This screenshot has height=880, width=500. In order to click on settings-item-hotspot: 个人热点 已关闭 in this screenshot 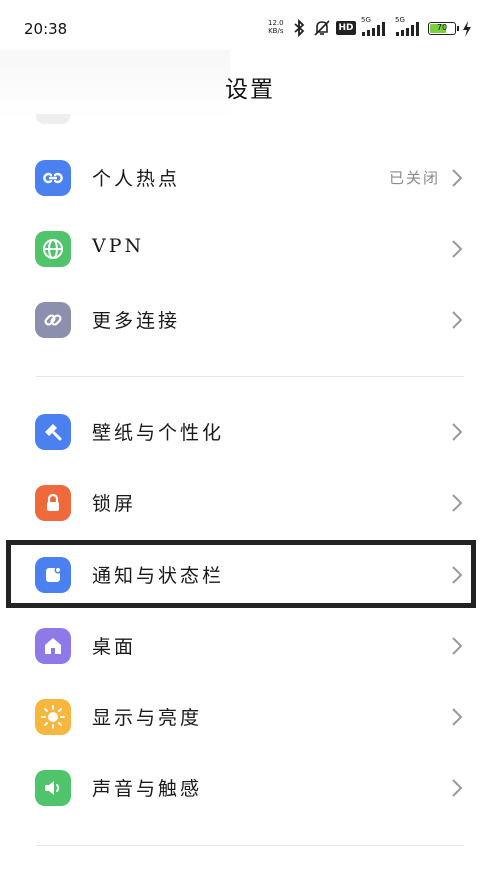, I will do `click(250, 178)`.